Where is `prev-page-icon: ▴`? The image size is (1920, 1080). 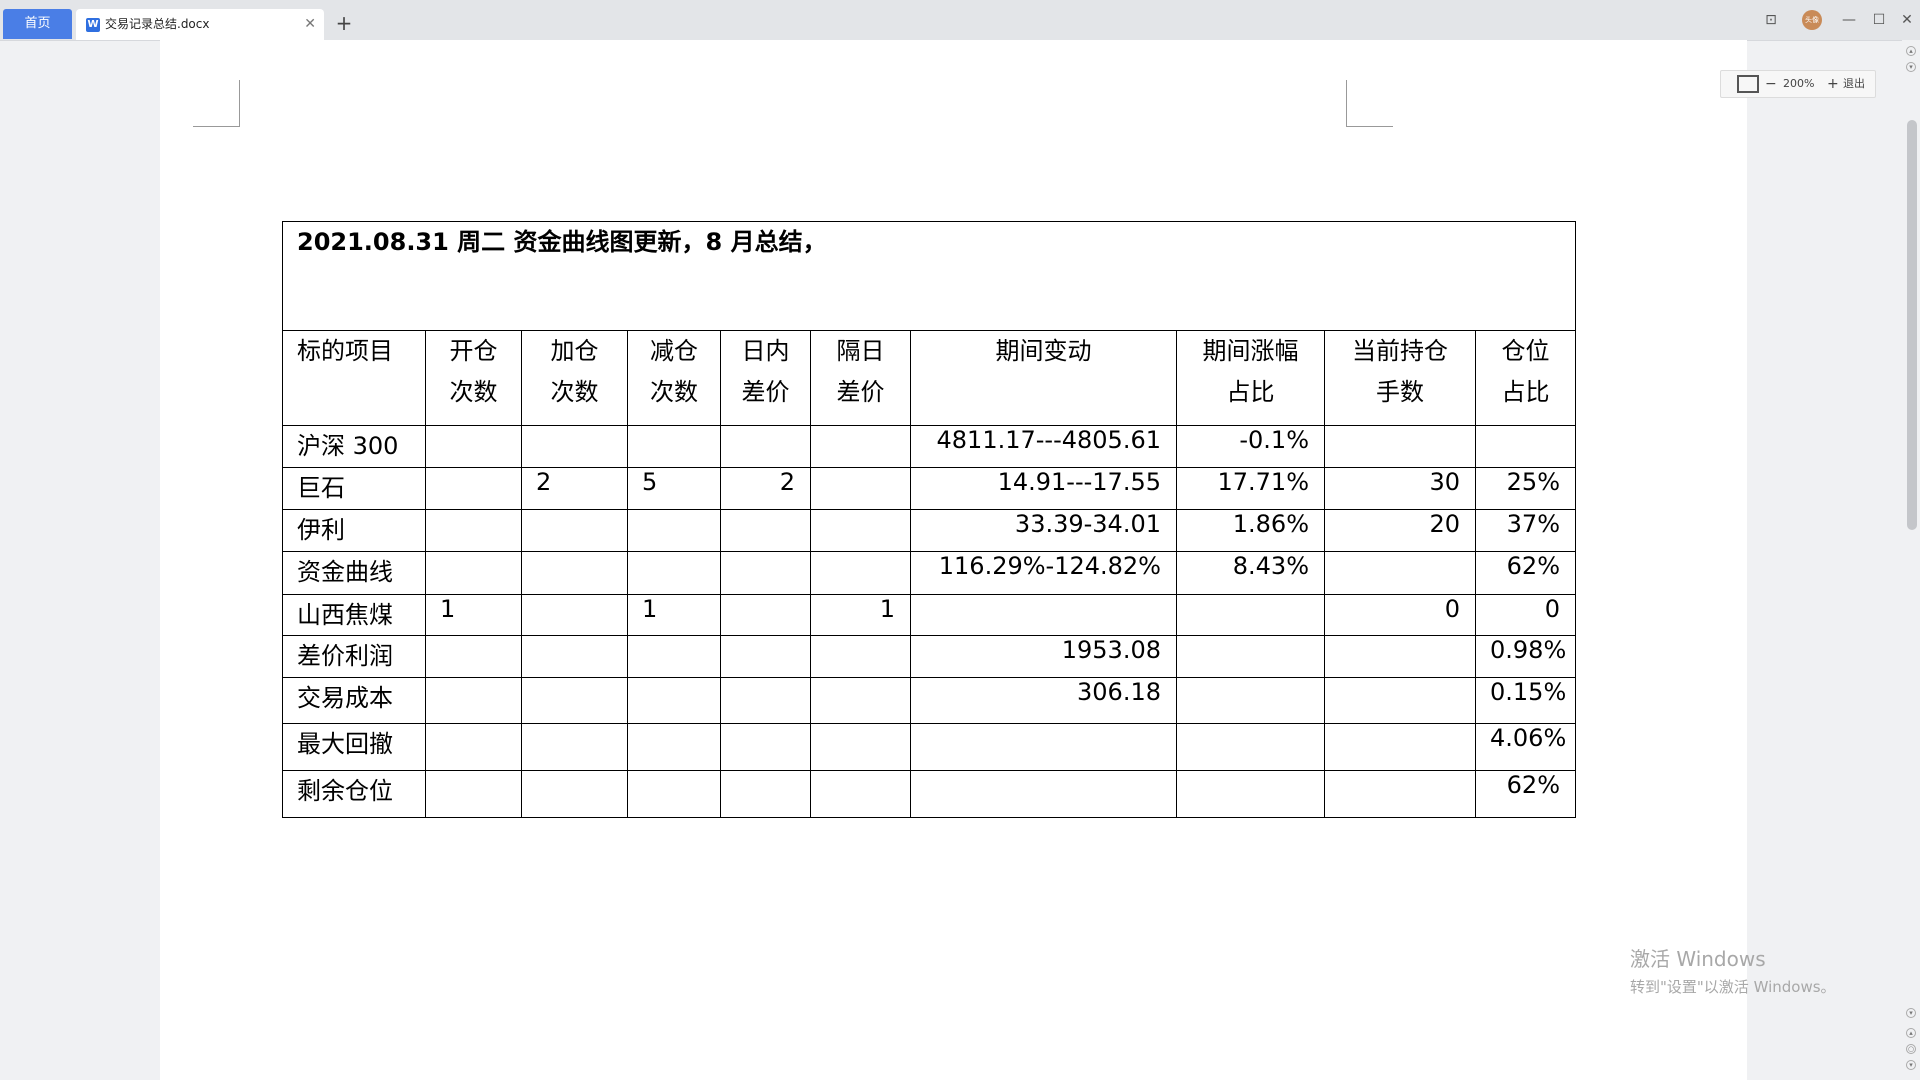
prev-page-icon: ▴ is located at coordinates (1911, 1033).